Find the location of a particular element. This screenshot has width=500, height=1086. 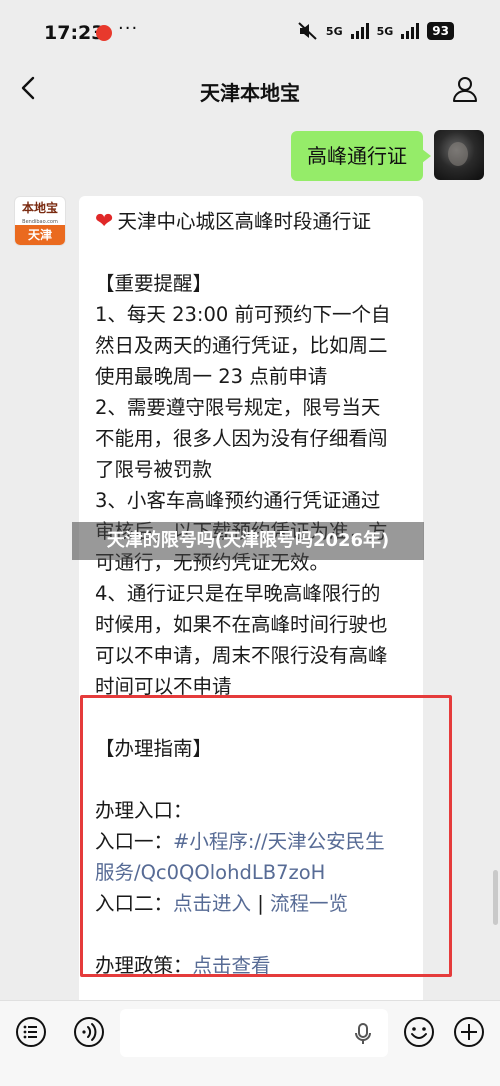

my-avatar is located at coordinates (459, 155).